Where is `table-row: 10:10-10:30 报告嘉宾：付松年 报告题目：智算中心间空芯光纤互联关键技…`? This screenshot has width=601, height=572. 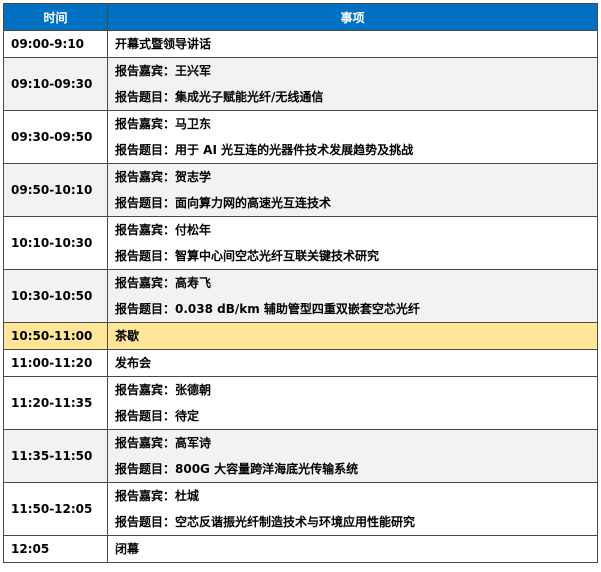 table-row: 10:10-10:30 报告嘉宾：付松年 报告题目：智算中心间空芯光纤互联关键技… is located at coordinates (300, 243).